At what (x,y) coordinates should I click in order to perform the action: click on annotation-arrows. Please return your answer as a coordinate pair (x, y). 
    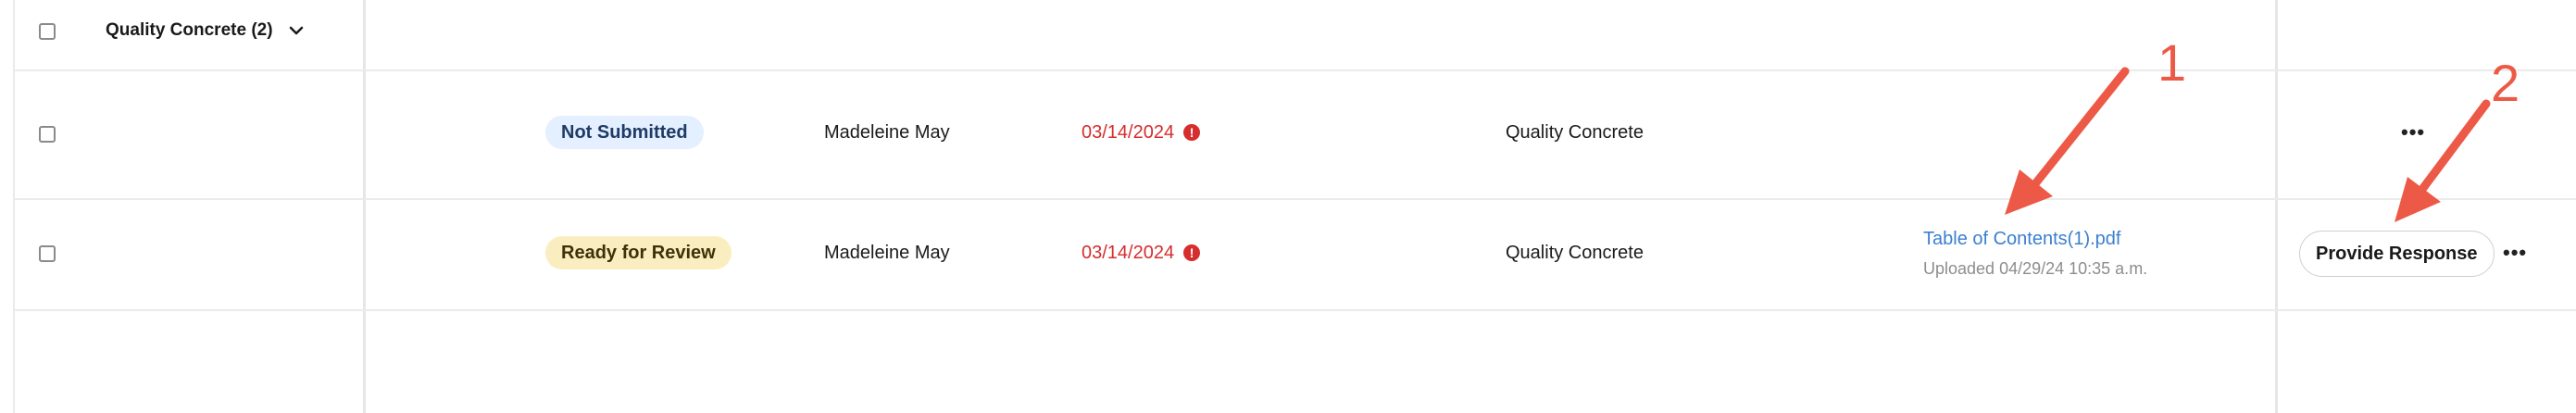
    Looking at the image, I should click on (2248, 144).